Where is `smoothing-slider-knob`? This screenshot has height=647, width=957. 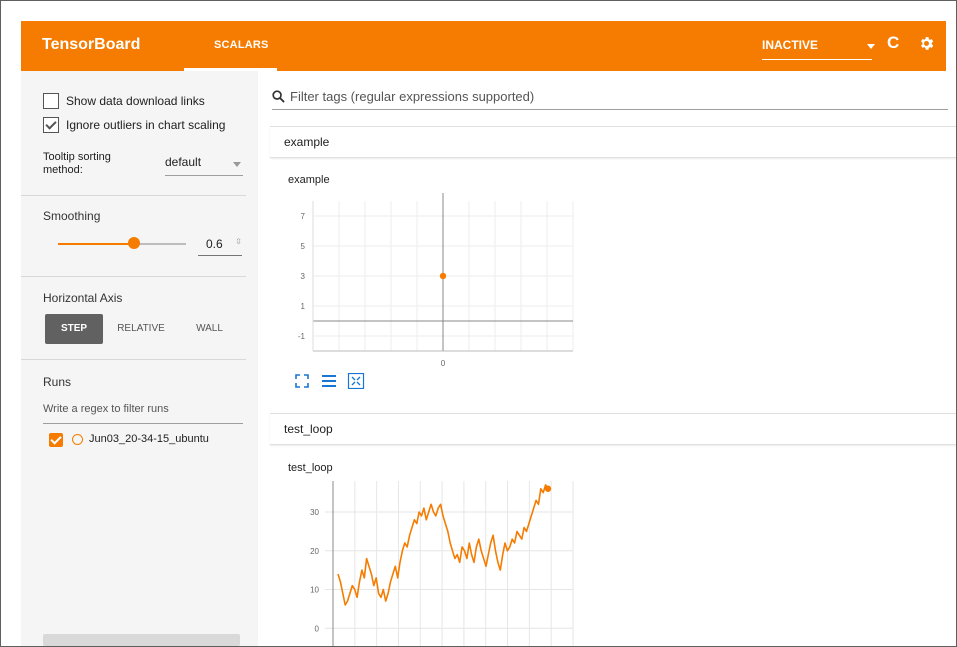
smoothing-slider-knob is located at coordinates (134, 243).